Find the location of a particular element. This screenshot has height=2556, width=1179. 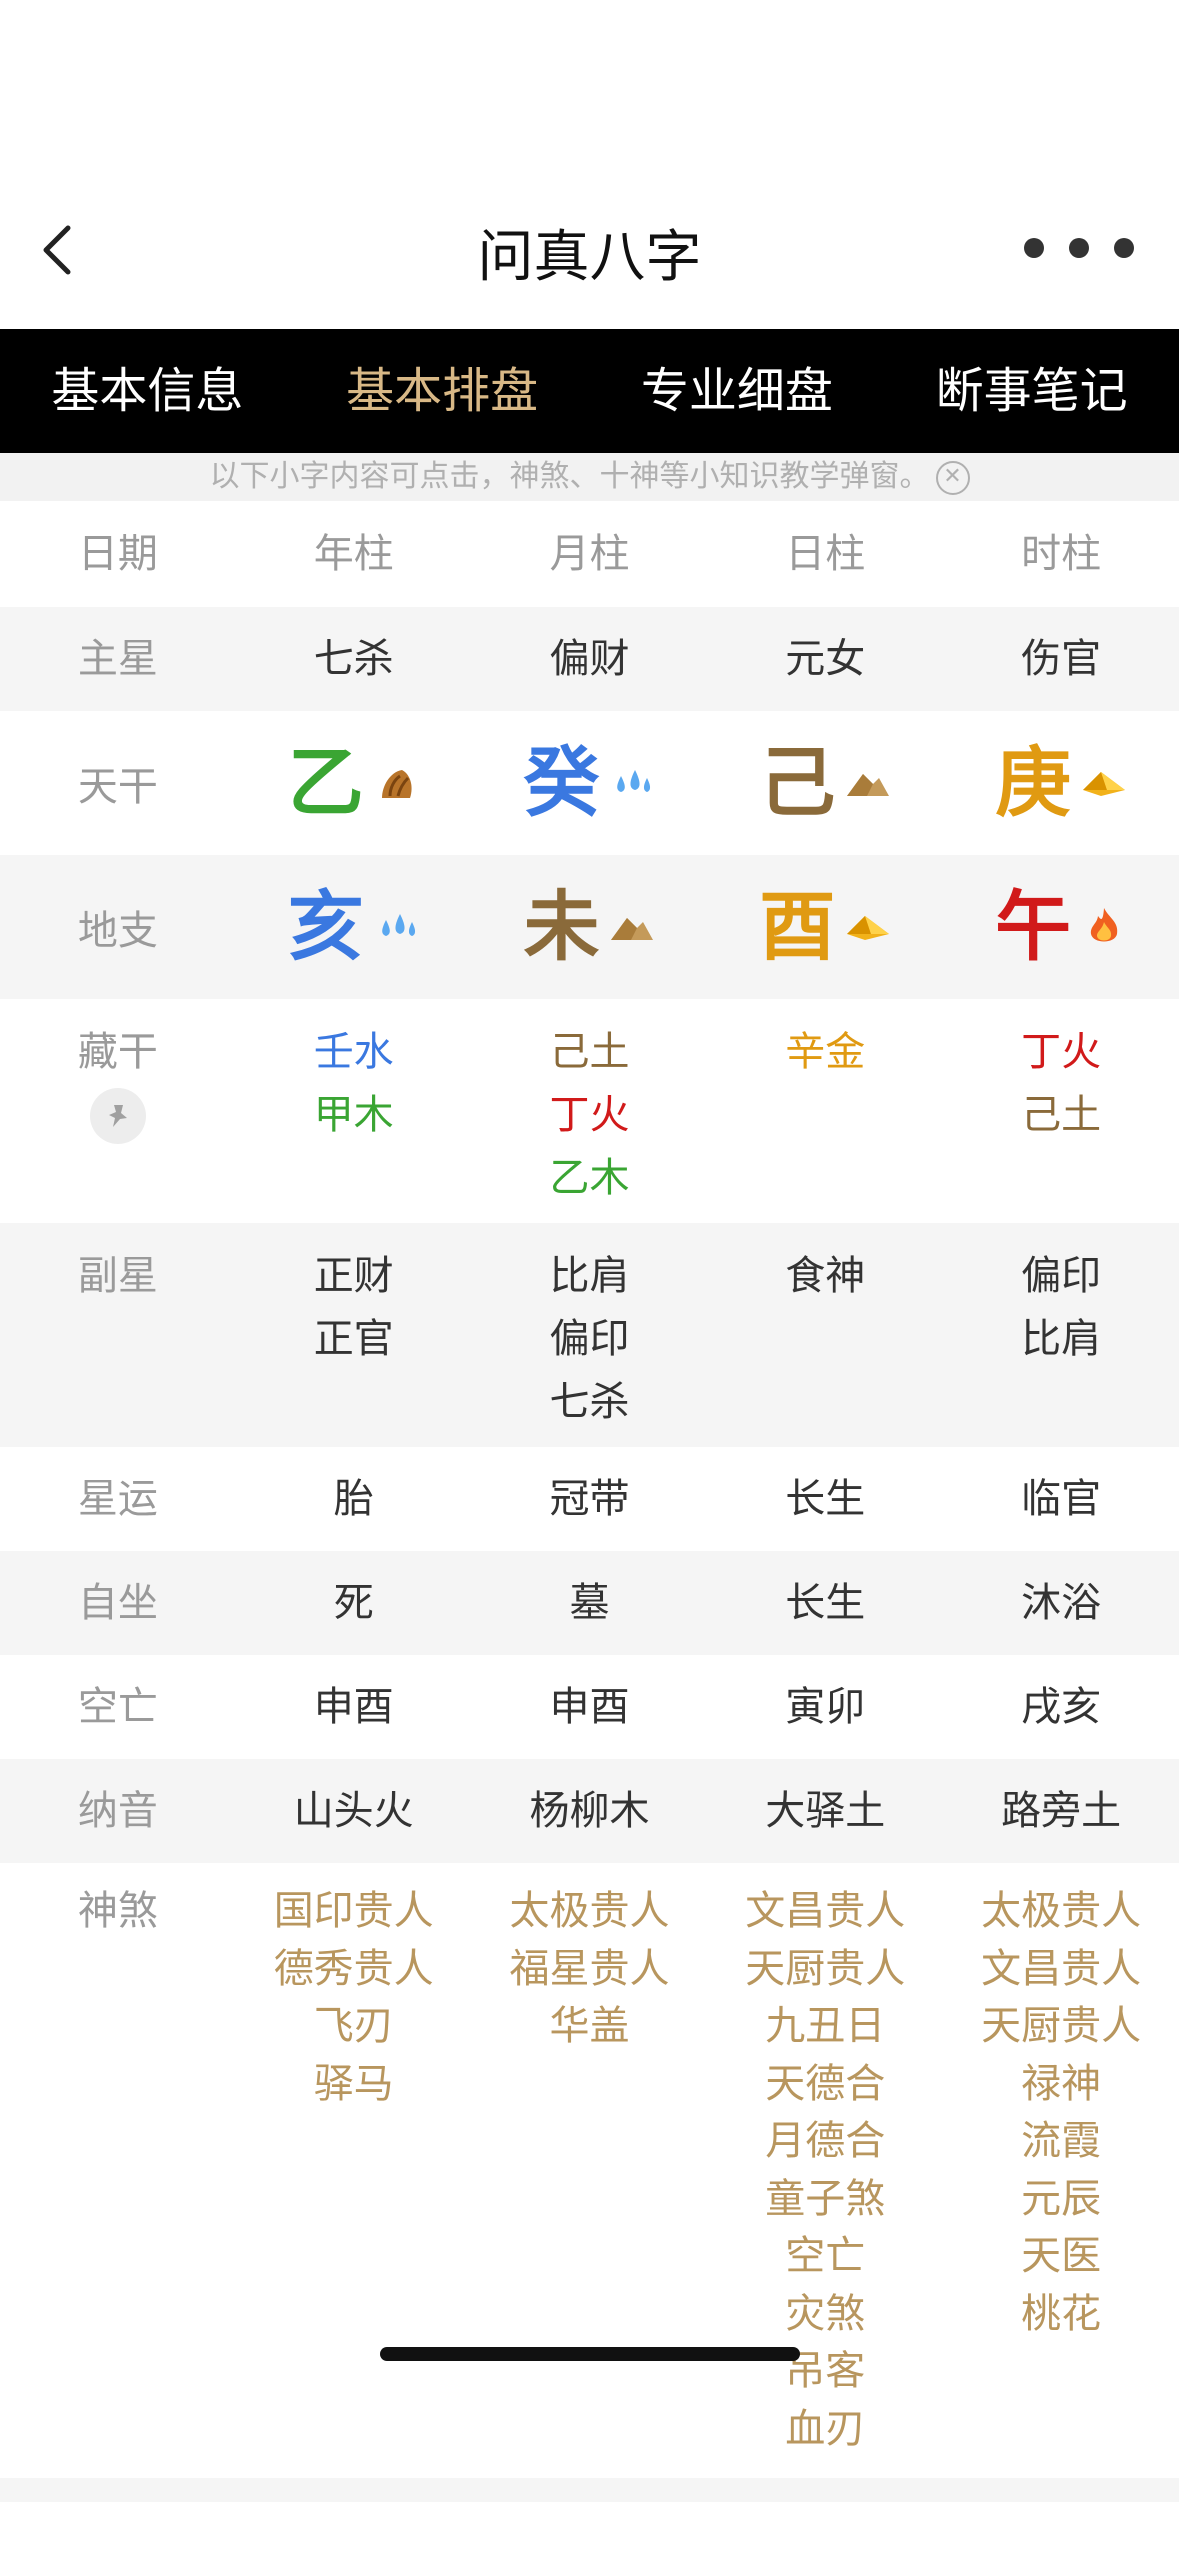

fuxing-item: 正官 is located at coordinates (354, 1339).